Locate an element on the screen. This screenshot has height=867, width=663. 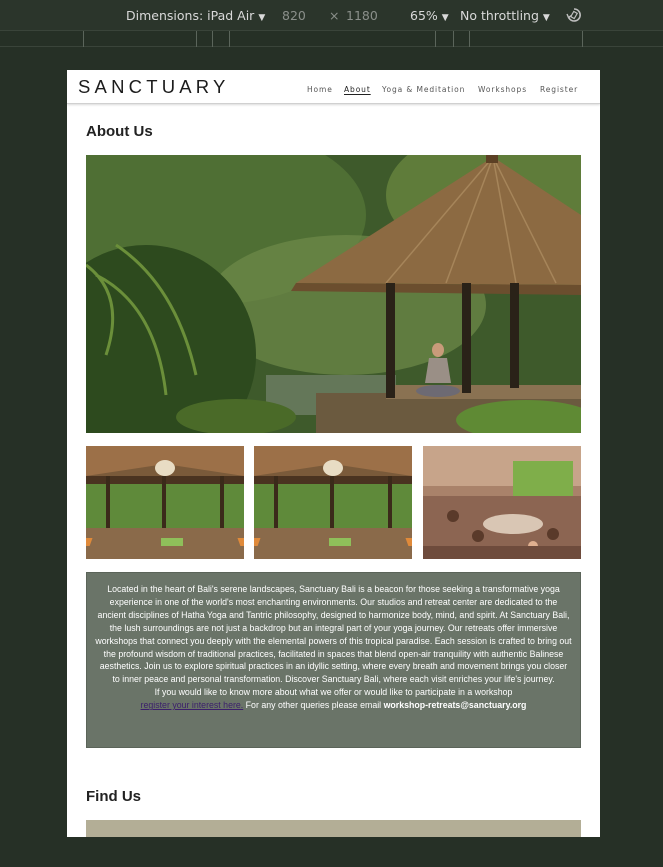
map-embed is located at coordinates (333, 828).